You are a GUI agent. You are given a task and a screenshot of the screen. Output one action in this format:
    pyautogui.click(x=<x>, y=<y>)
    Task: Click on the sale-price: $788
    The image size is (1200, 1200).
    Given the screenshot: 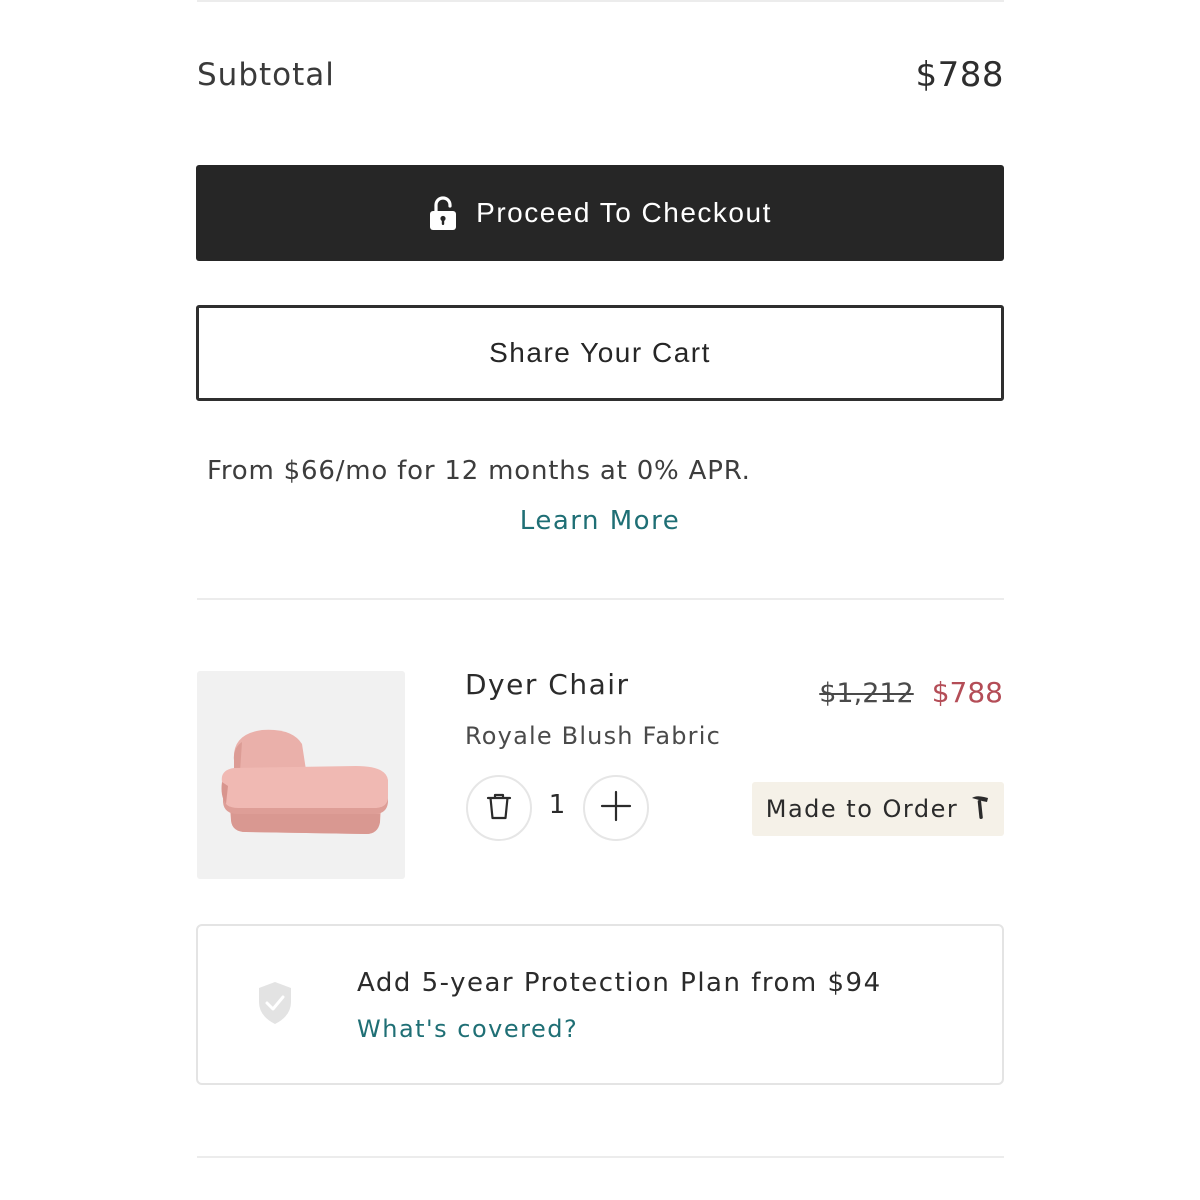 What is the action you would take?
    pyautogui.click(x=967, y=692)
    